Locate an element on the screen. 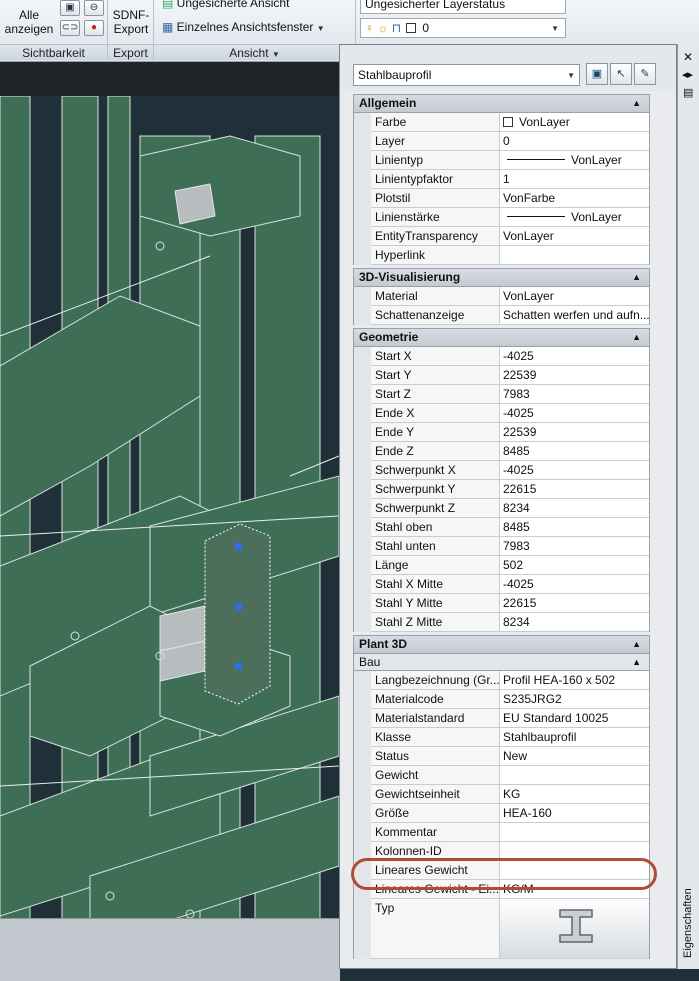 Image resolution: width=699 pixels, height=981 pixels. layer-status-dropdown: Ungesicherter Layerstatus is located at coordinates (463, 7).